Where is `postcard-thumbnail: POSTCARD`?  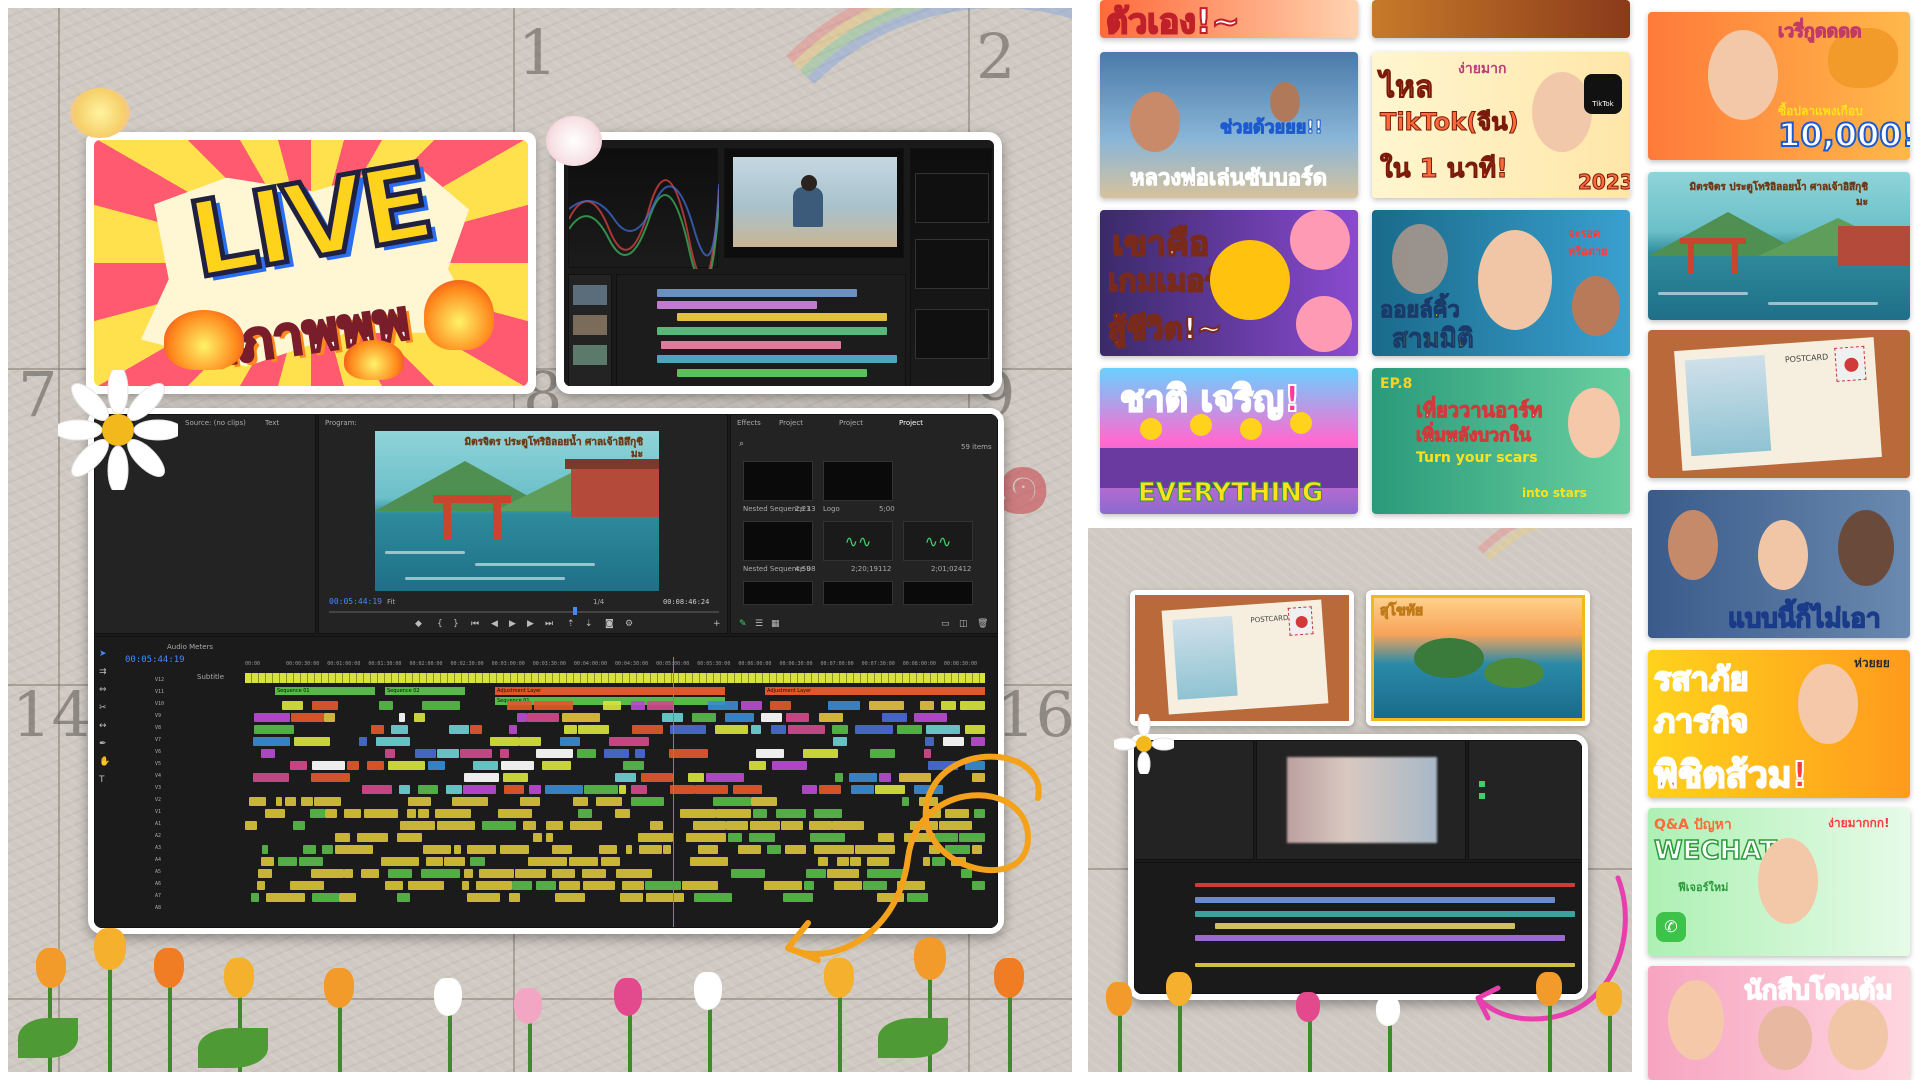 postcard-thumbnail: POSTCARD is located at coordinates (1242, 658).